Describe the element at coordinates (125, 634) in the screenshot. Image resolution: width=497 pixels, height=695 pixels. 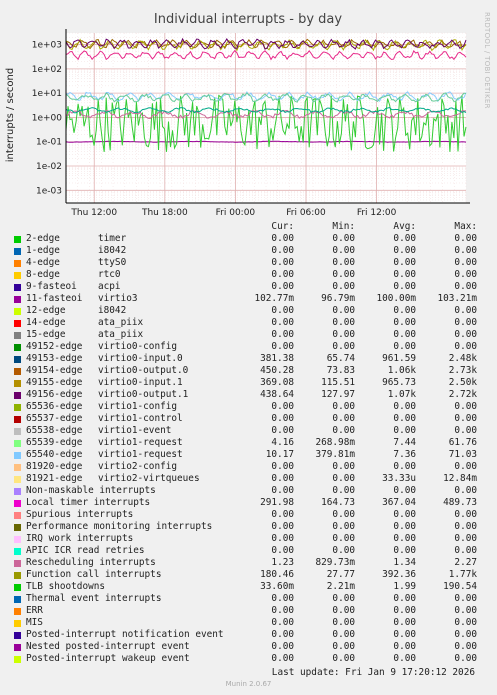
I see `legend-name: Posted-interrupt notification event` at that location.